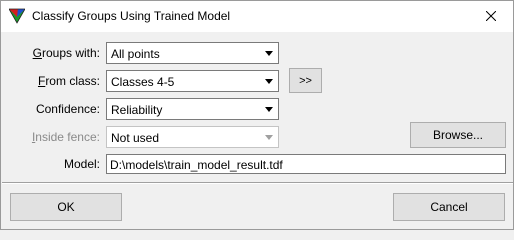  What do you see at coordinates (66, 53) in the screenshot?
I see `groups-with-label: Groups with:` at bounding box center [66, 53].